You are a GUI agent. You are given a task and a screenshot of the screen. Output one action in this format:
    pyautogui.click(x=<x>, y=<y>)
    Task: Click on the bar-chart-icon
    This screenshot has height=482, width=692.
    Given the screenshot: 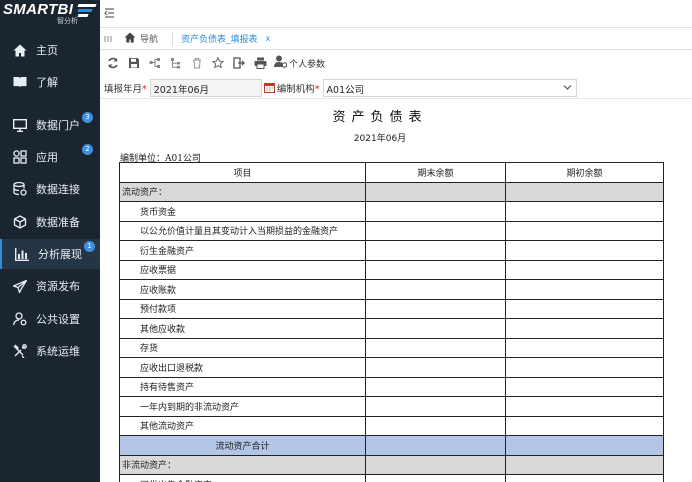 What is the action you would take?
    pyautogui.click(x=22, y=254)
    